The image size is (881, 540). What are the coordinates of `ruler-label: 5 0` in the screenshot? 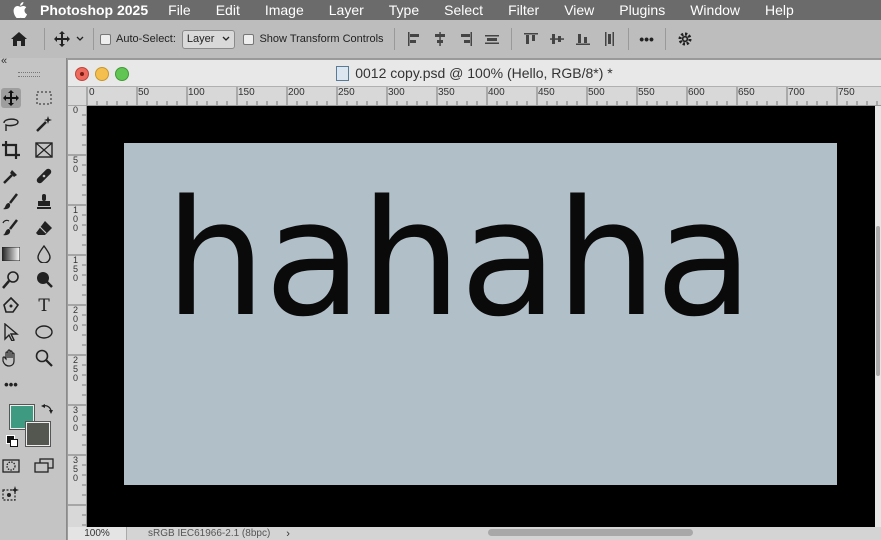 It's located at (76, 164).